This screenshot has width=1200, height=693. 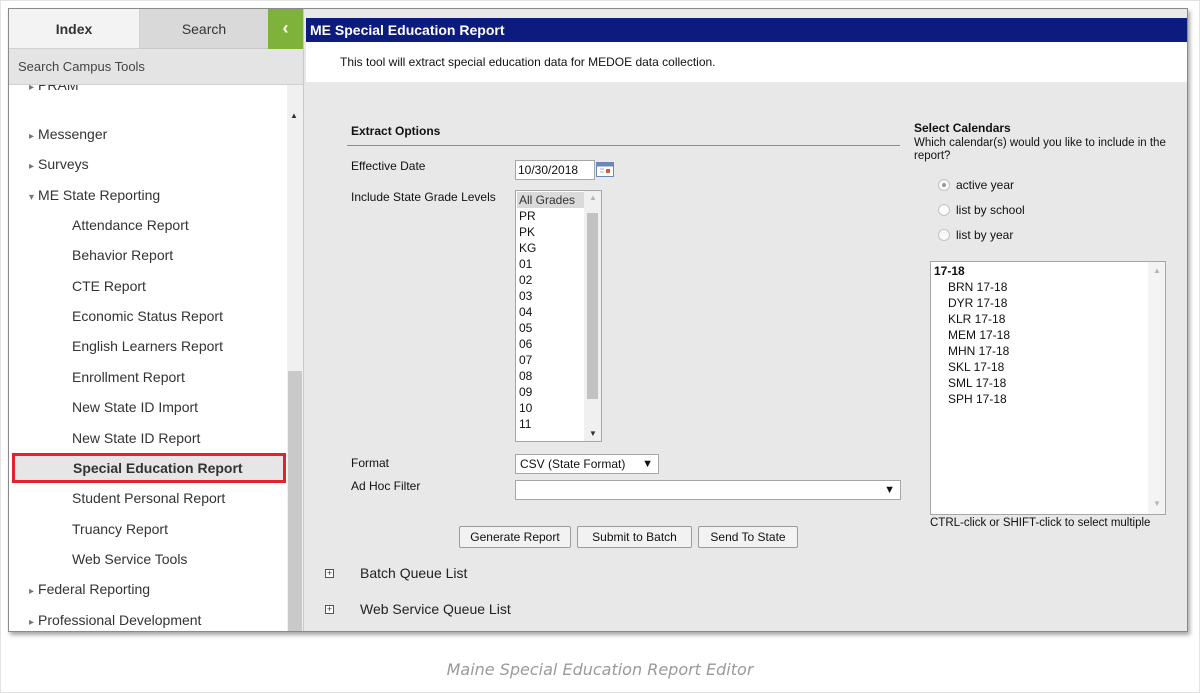 What do you see at coordinates (295, 501) in the screenshot?
I see `sidebar-scroll-thumb` at bounding box center [295, 501].